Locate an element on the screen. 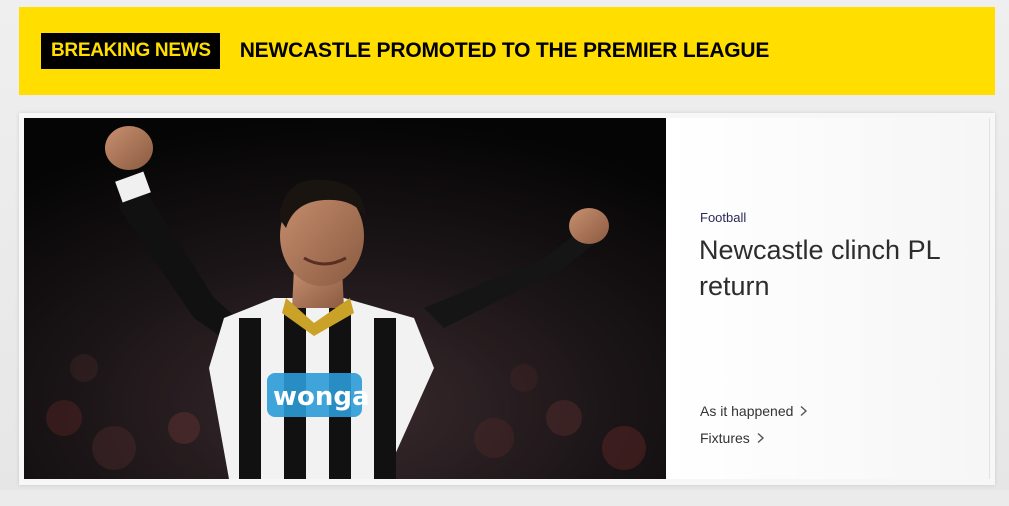 The height and width of the screenshot is (506, 1009). story-links: As it happened Fixtures is located at coordinates (754, 429).